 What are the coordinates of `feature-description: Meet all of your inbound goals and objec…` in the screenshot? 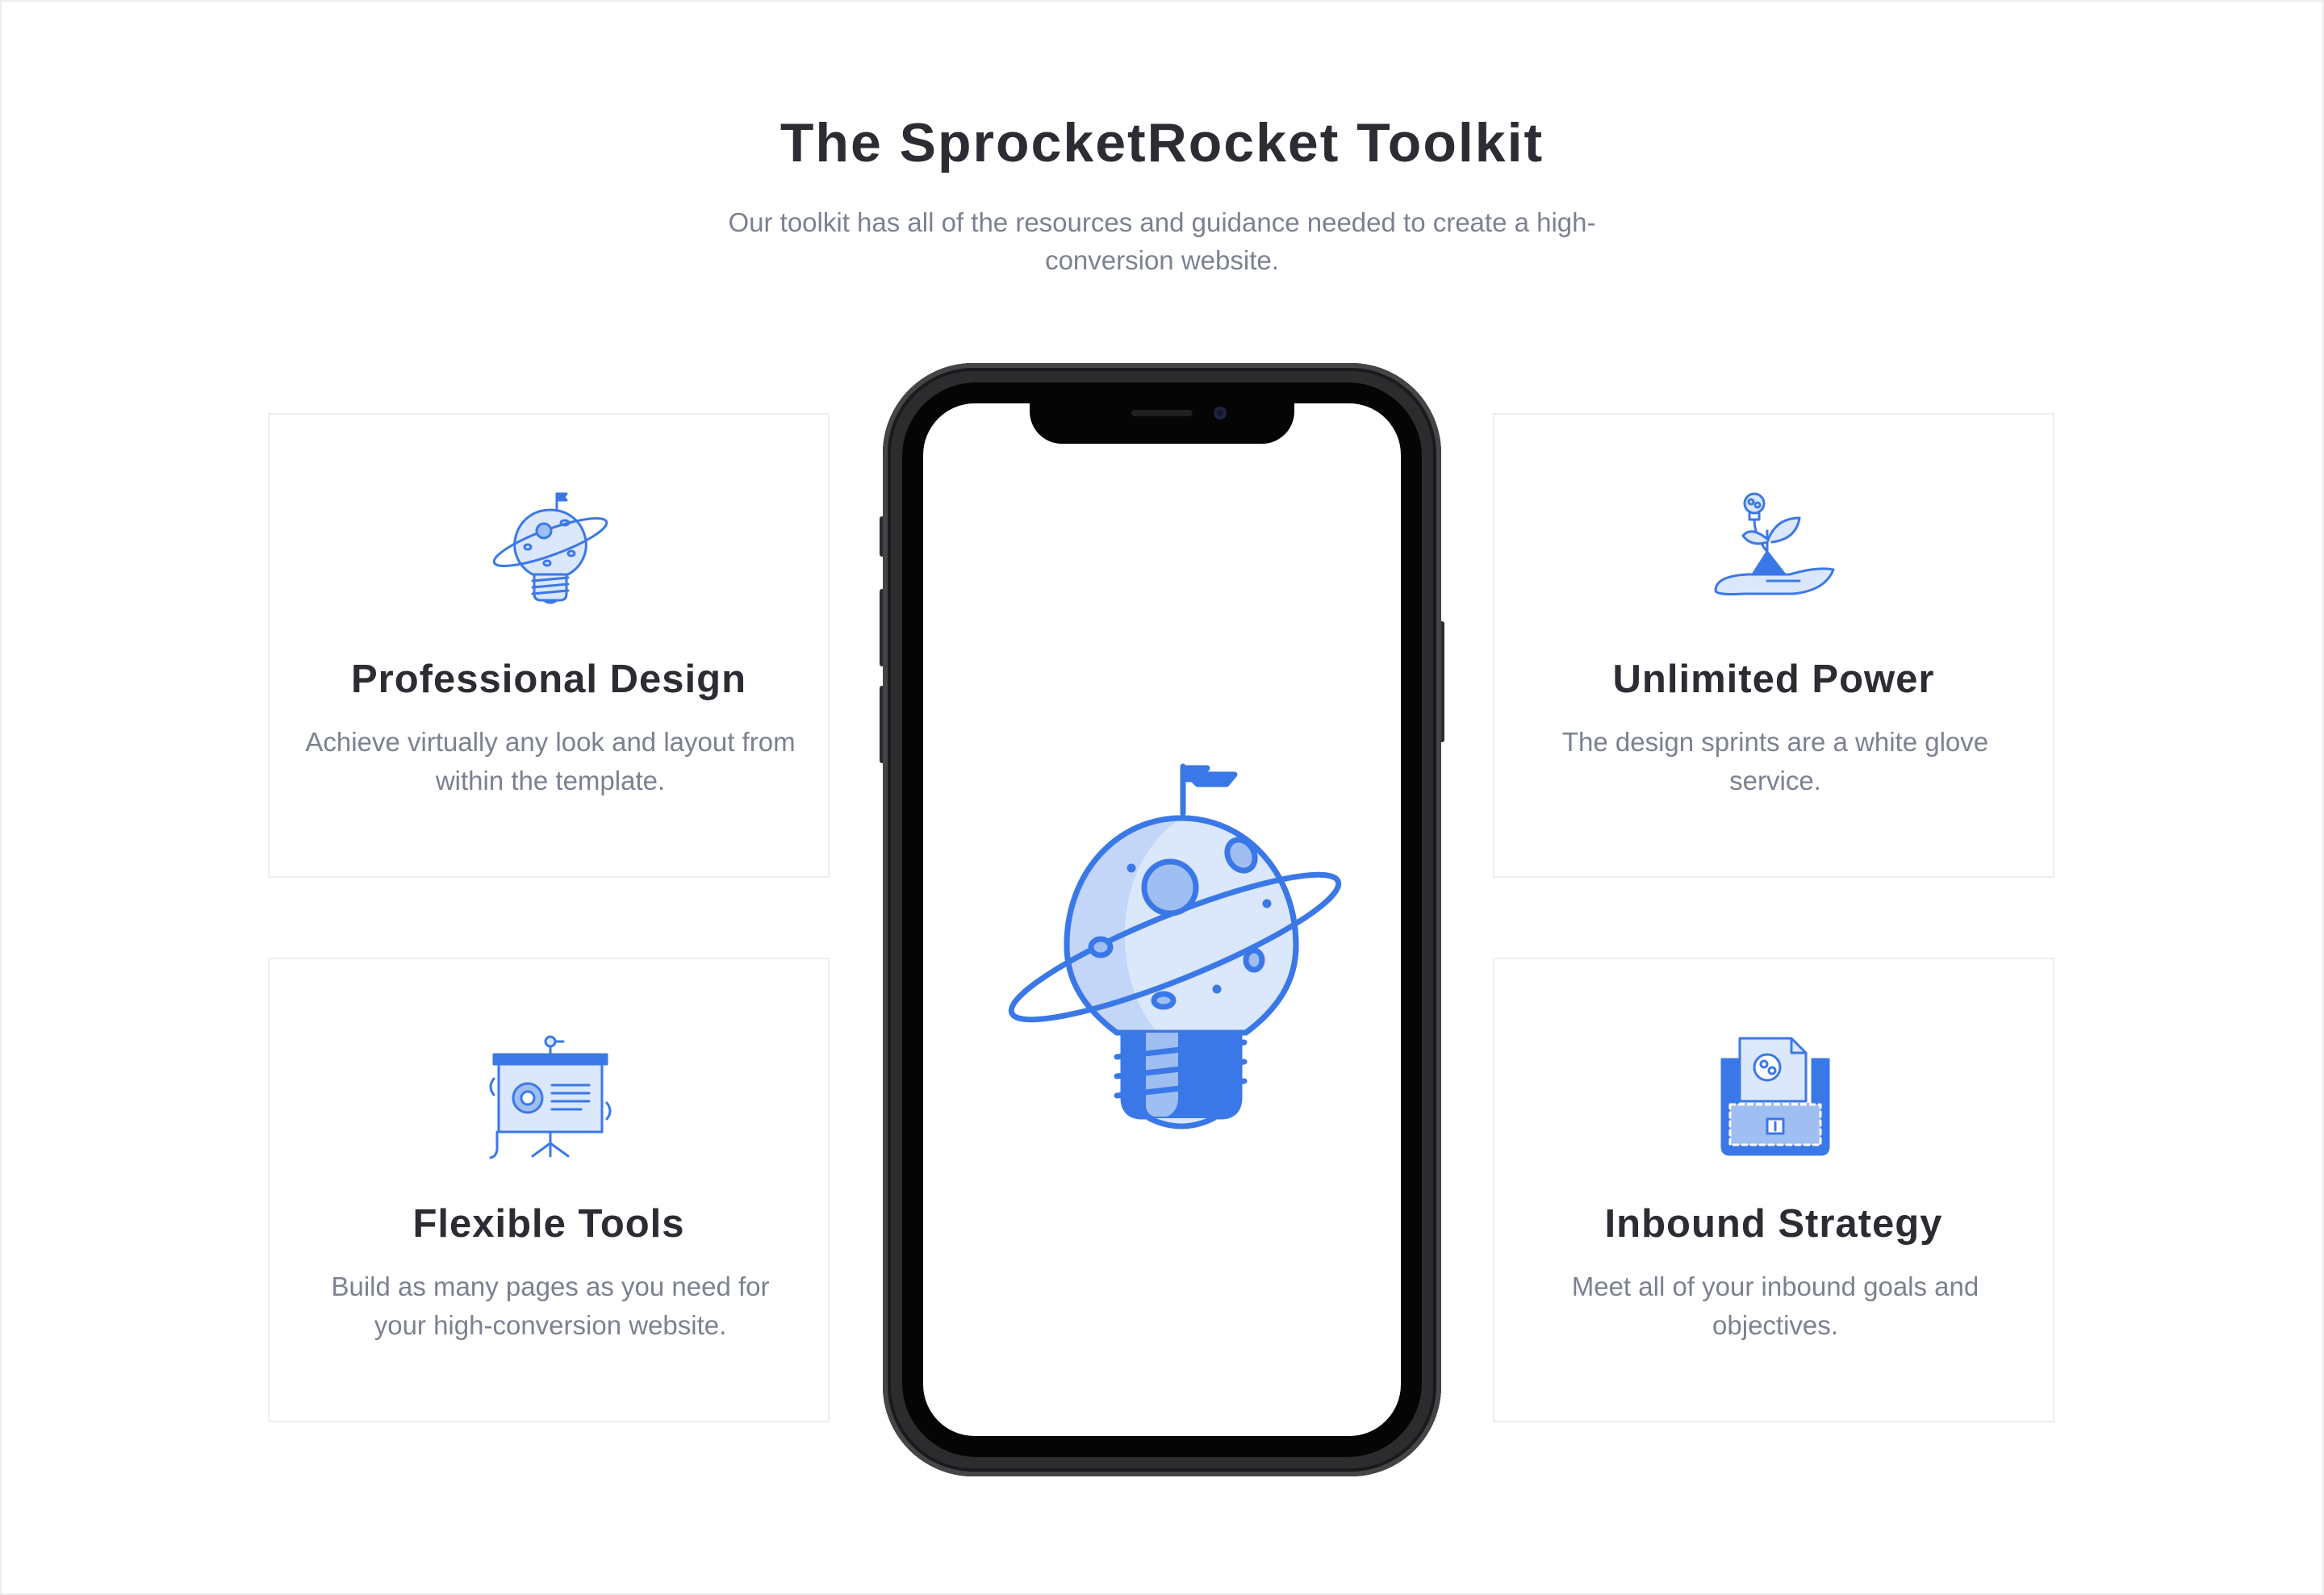 It's located at (1775, 1306).